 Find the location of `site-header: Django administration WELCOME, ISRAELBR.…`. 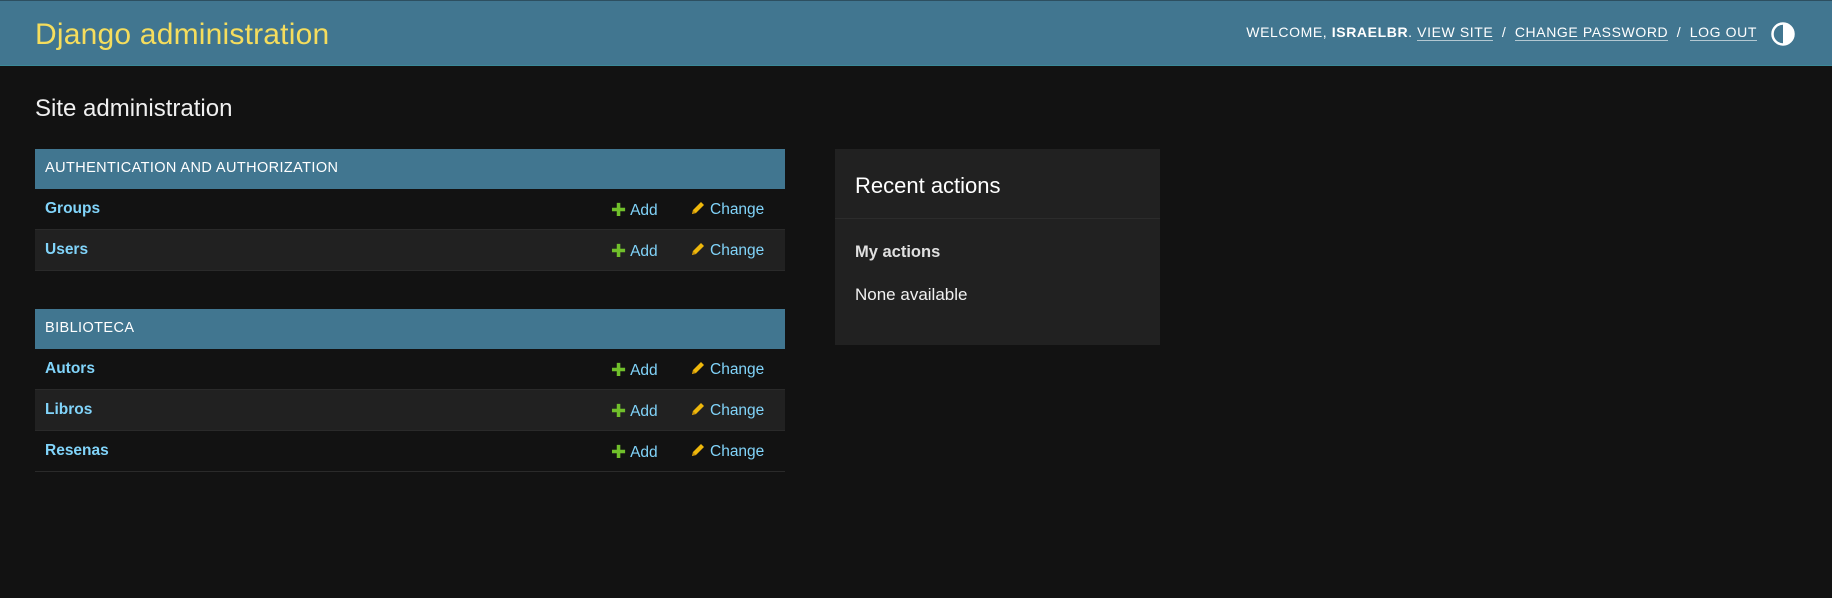

site-header: Django administration WELCOME, ISRAELBR.… is located at coordinates (916, 33).